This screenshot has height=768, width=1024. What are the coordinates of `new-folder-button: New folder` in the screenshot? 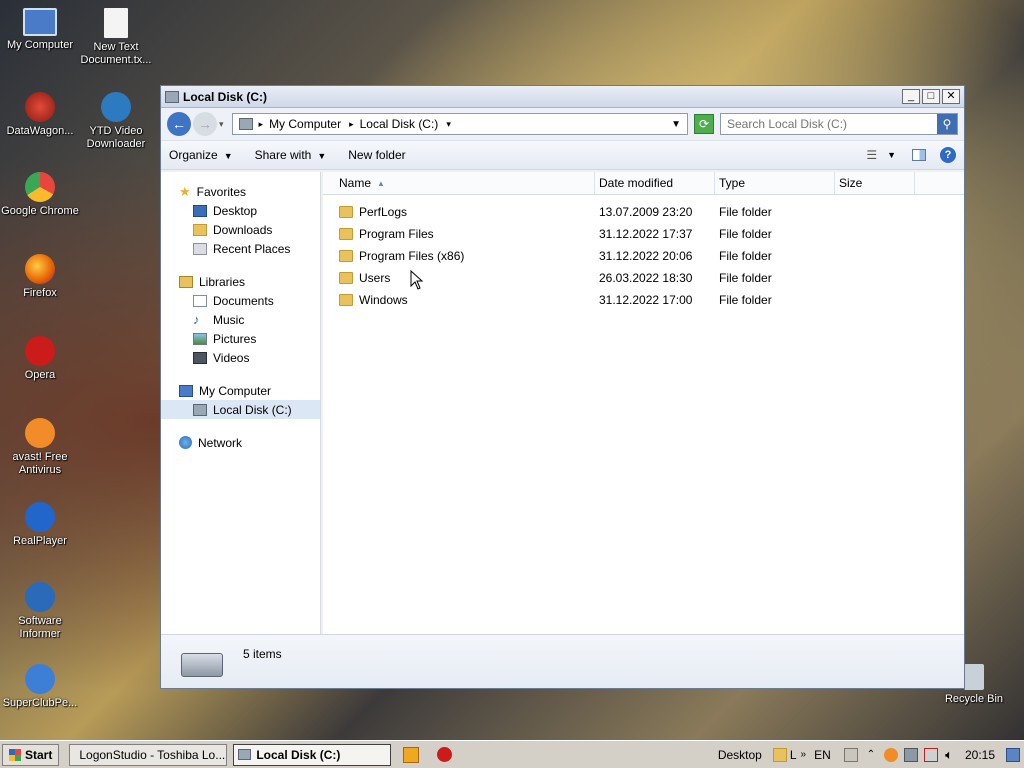 It's located at (376, 155).